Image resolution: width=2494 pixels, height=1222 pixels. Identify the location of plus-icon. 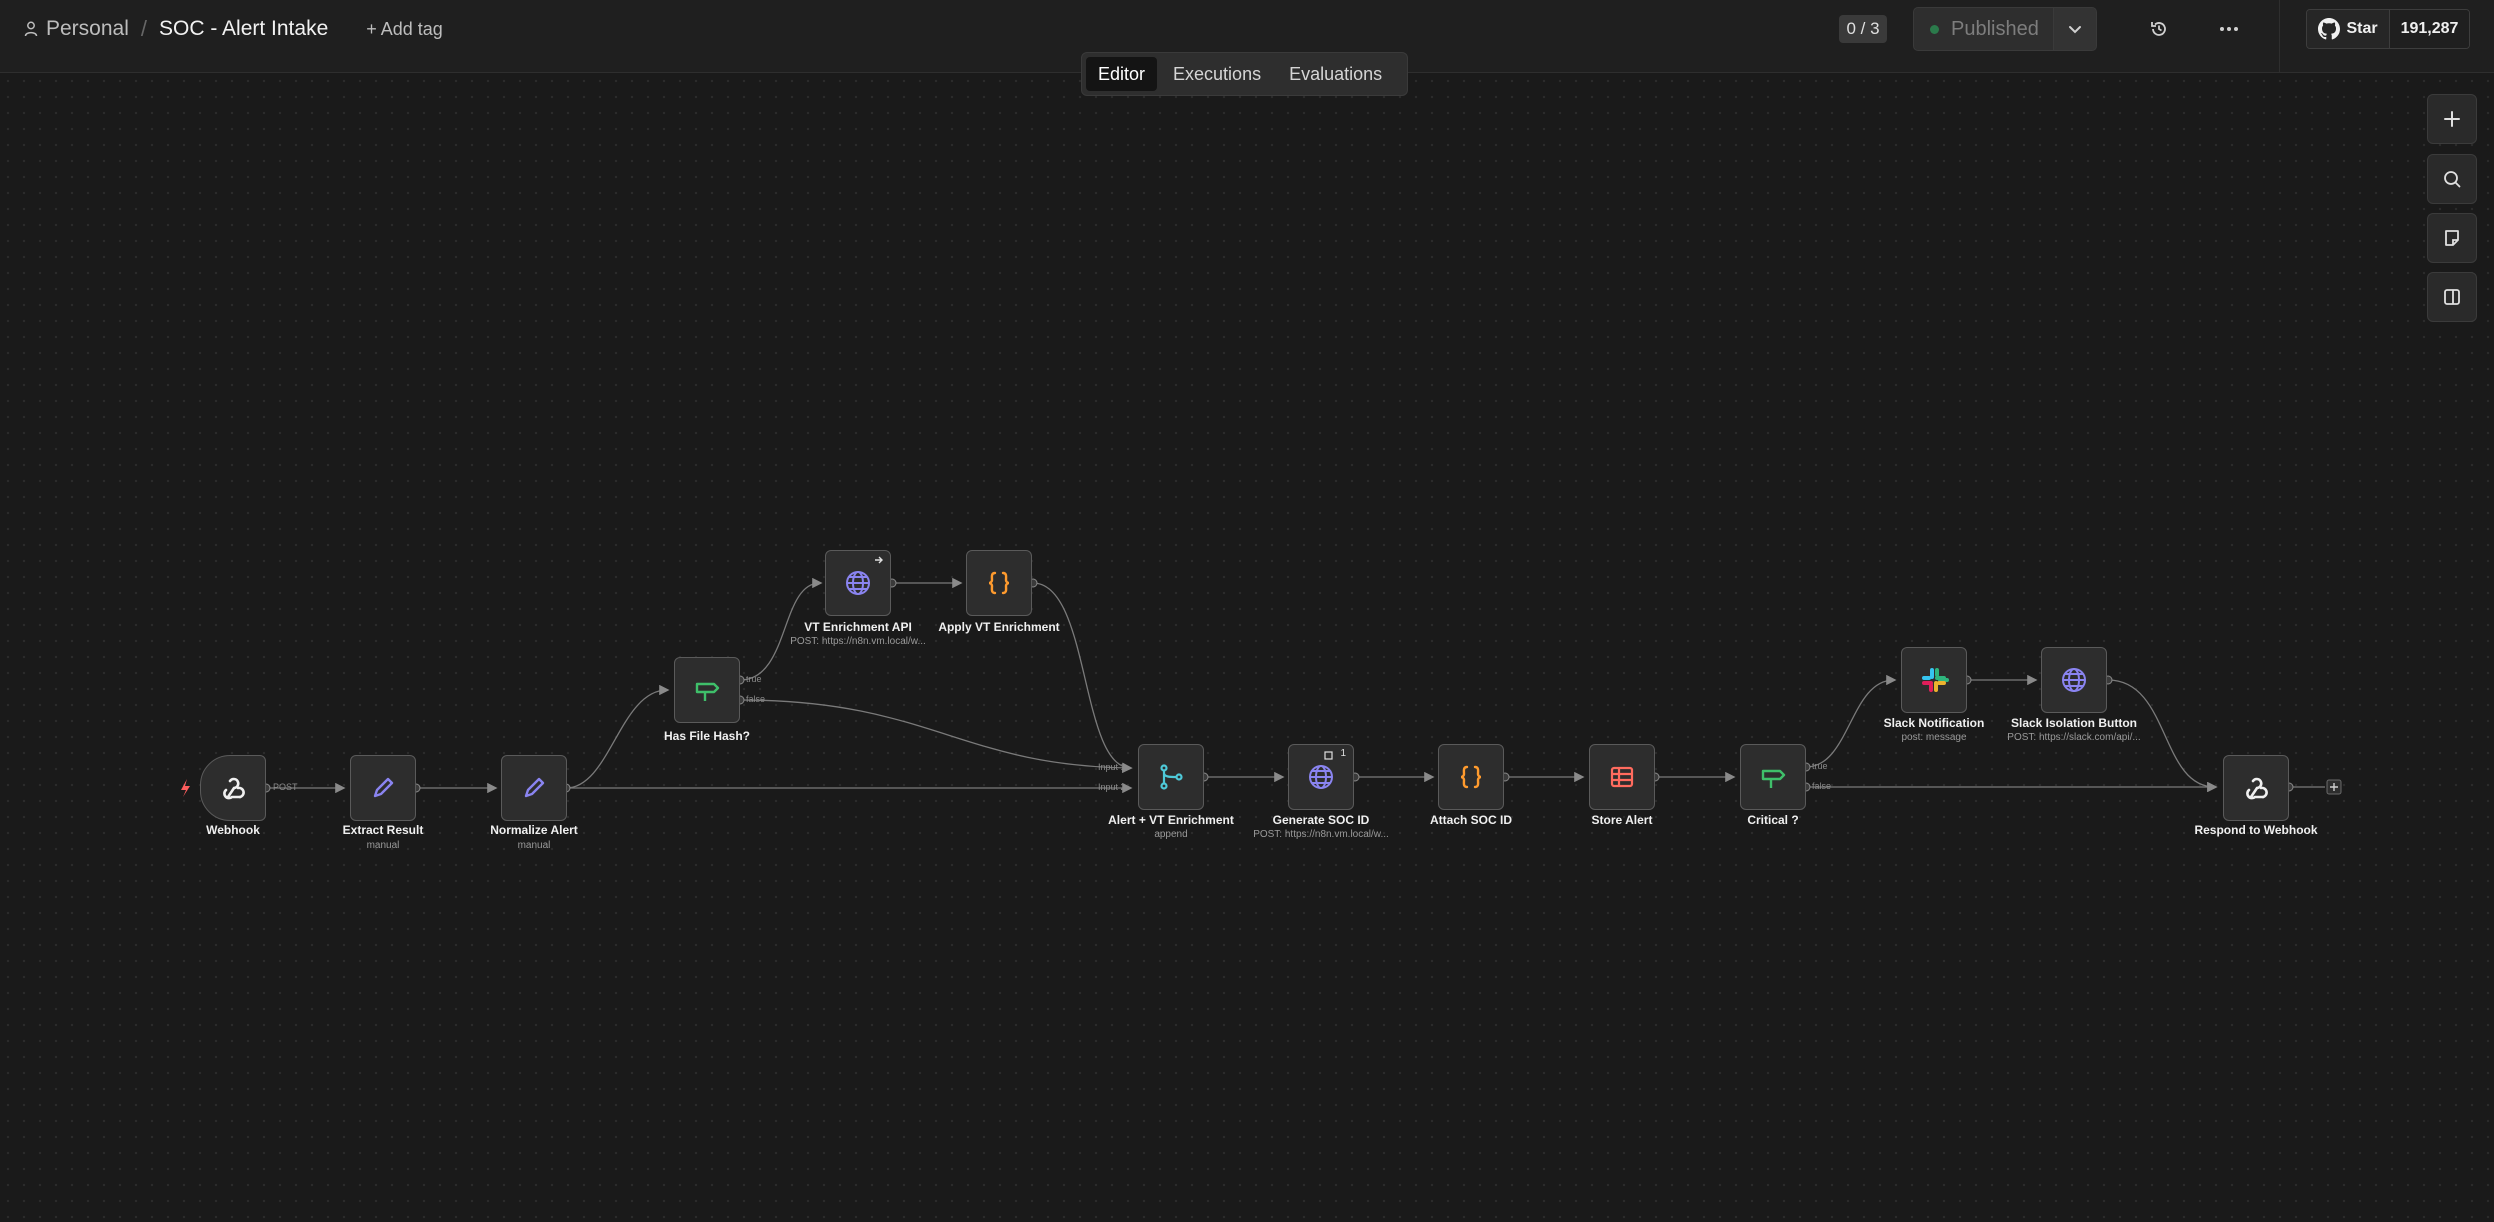
(2452, 119).